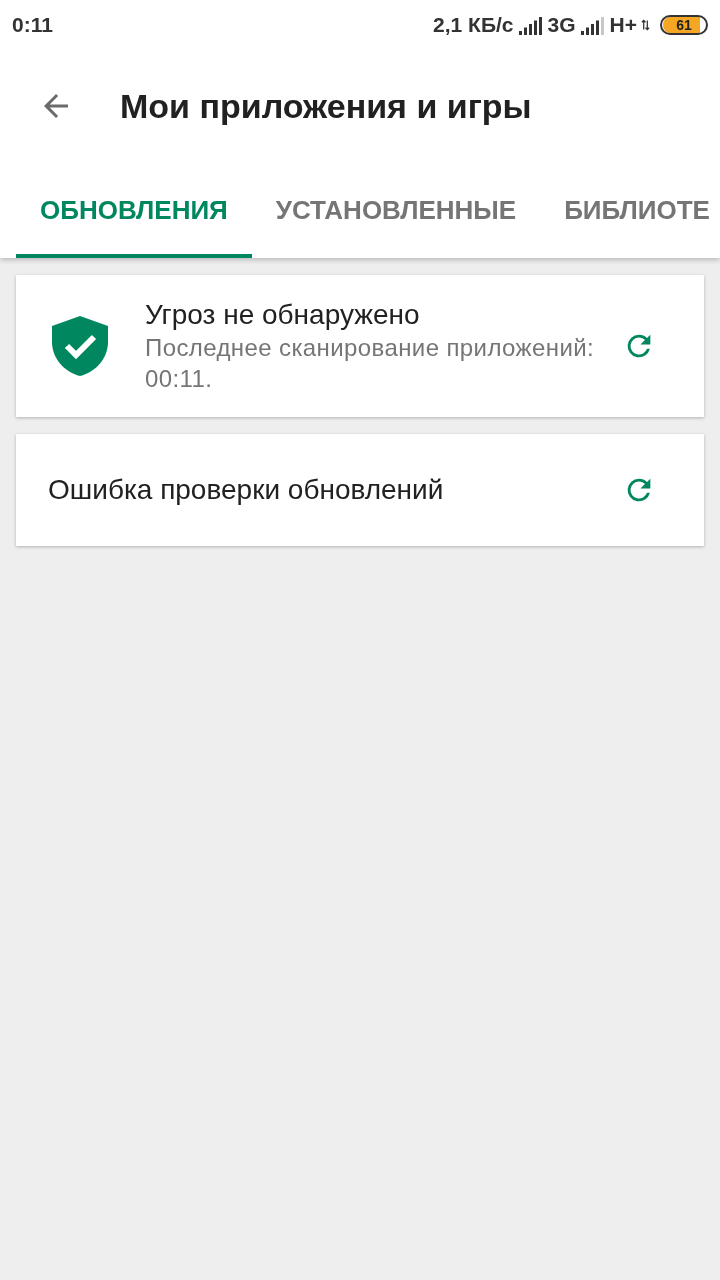 This screenshot has height=1280, width=720. I want to click on network-speed: 2,1 КБ/с, so click(473, 25).